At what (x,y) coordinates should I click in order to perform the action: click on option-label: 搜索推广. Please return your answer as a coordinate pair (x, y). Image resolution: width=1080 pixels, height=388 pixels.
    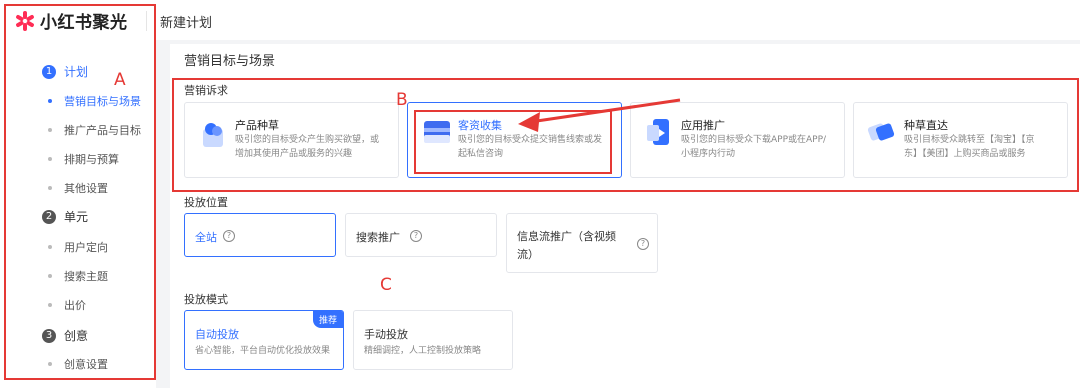
    Looking at the image, I should click on (378, 237).